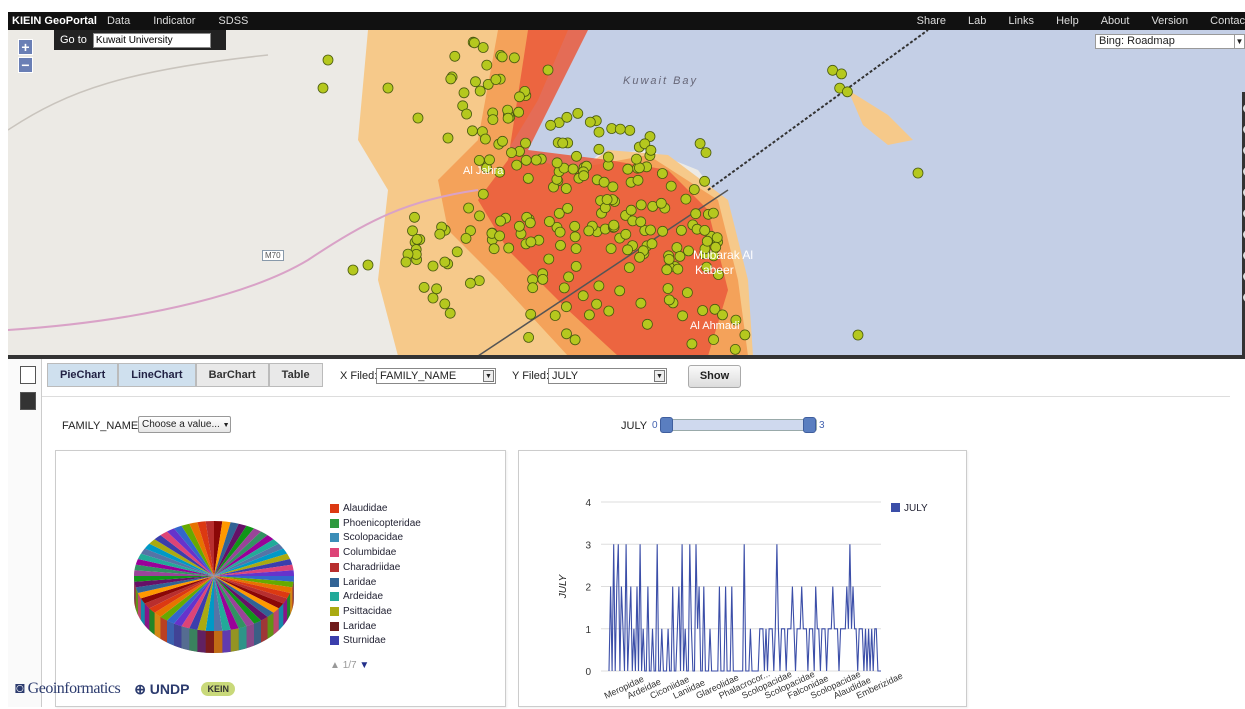 The height and width of the screenshot is (709, 1245). I want to click on tab-linechart: LineChart, so click(156, 375).